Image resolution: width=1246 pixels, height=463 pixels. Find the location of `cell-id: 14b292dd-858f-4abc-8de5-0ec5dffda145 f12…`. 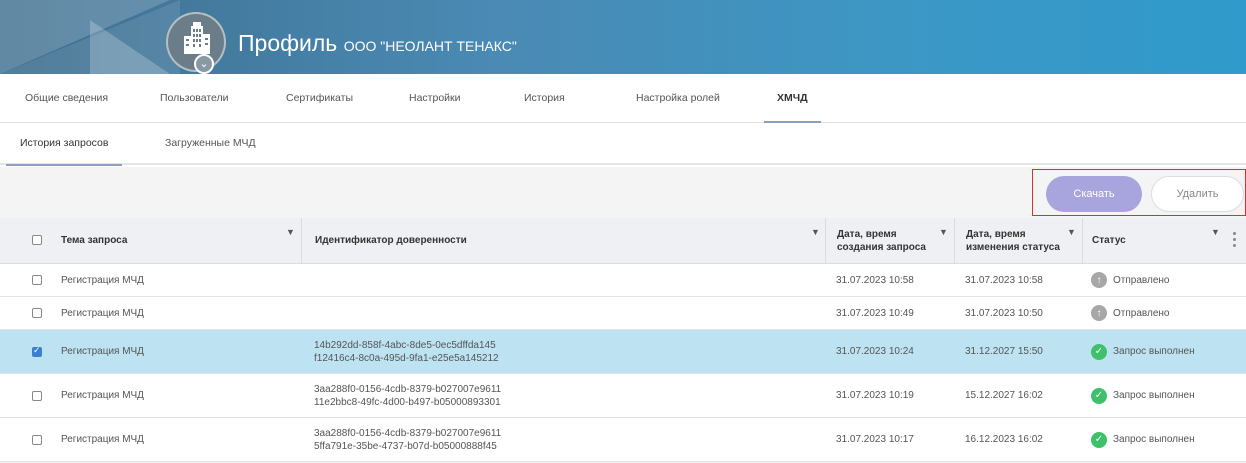

cell-id: 14b292dd-858f-4abc-8de5-0ec5dffda145 f12… is located at coordinates (564, 351).